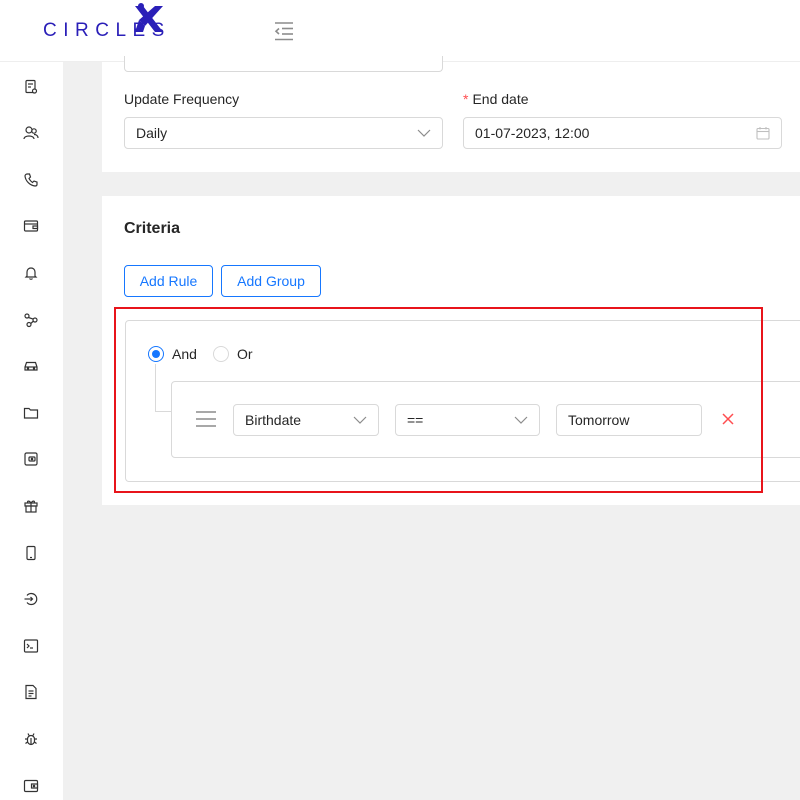  What do you see at coordinates (31, 431) in the screenshot?
I see `sidebar` at bounding box center [31, 431].